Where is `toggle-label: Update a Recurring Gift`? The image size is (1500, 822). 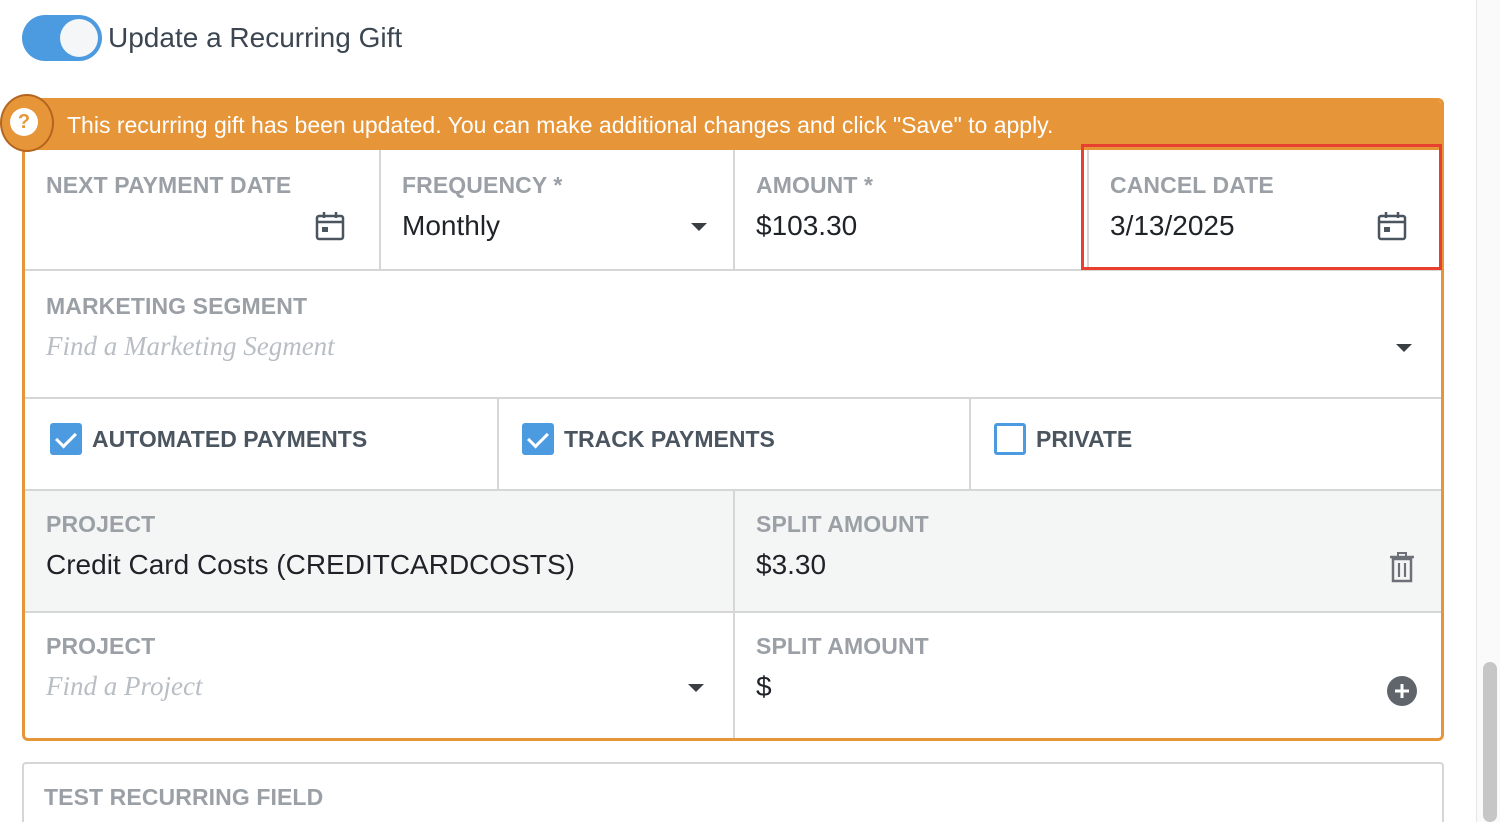 toggle-label: Update a Recurring Gift is located at coordinates (255, 37).